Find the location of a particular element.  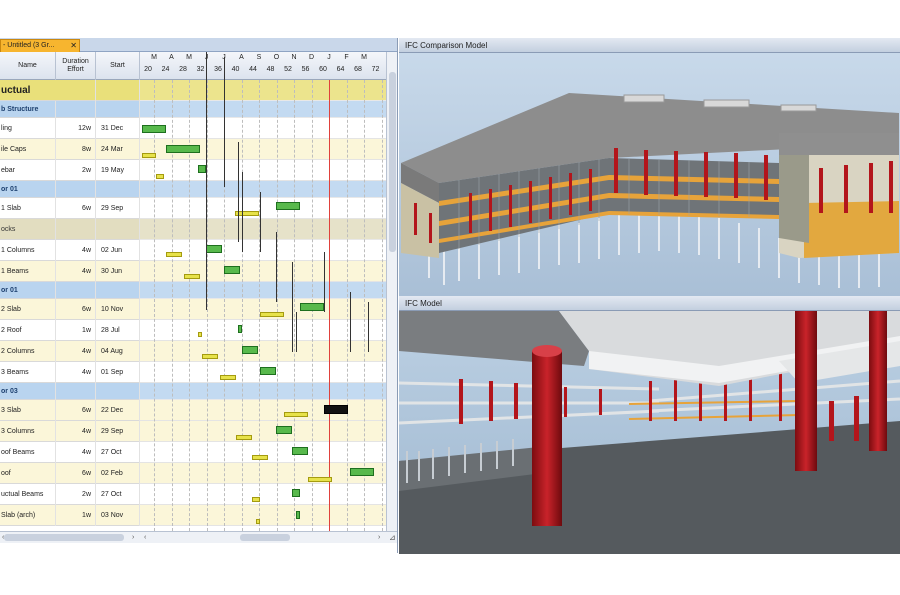

task-row: ile Caps 8w 24 Mar is located at coordinates (70, 149).